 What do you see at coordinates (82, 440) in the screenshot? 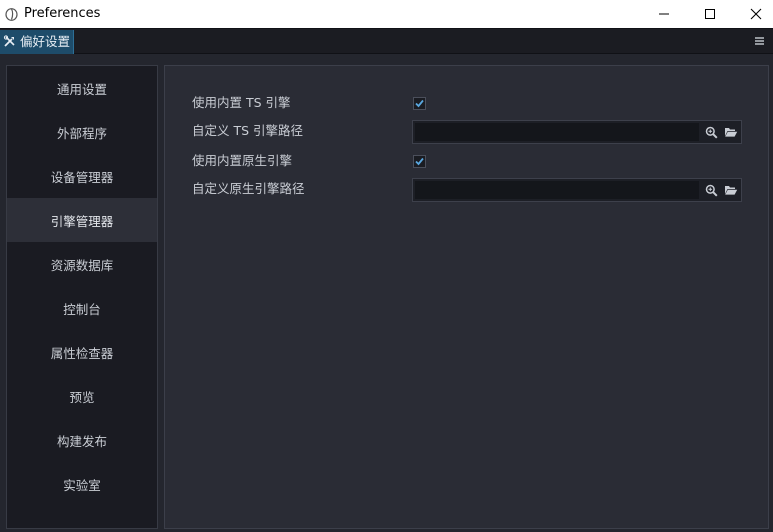
I see `sidebar-item-build: 构建发布` at bounding box center [82, 440].